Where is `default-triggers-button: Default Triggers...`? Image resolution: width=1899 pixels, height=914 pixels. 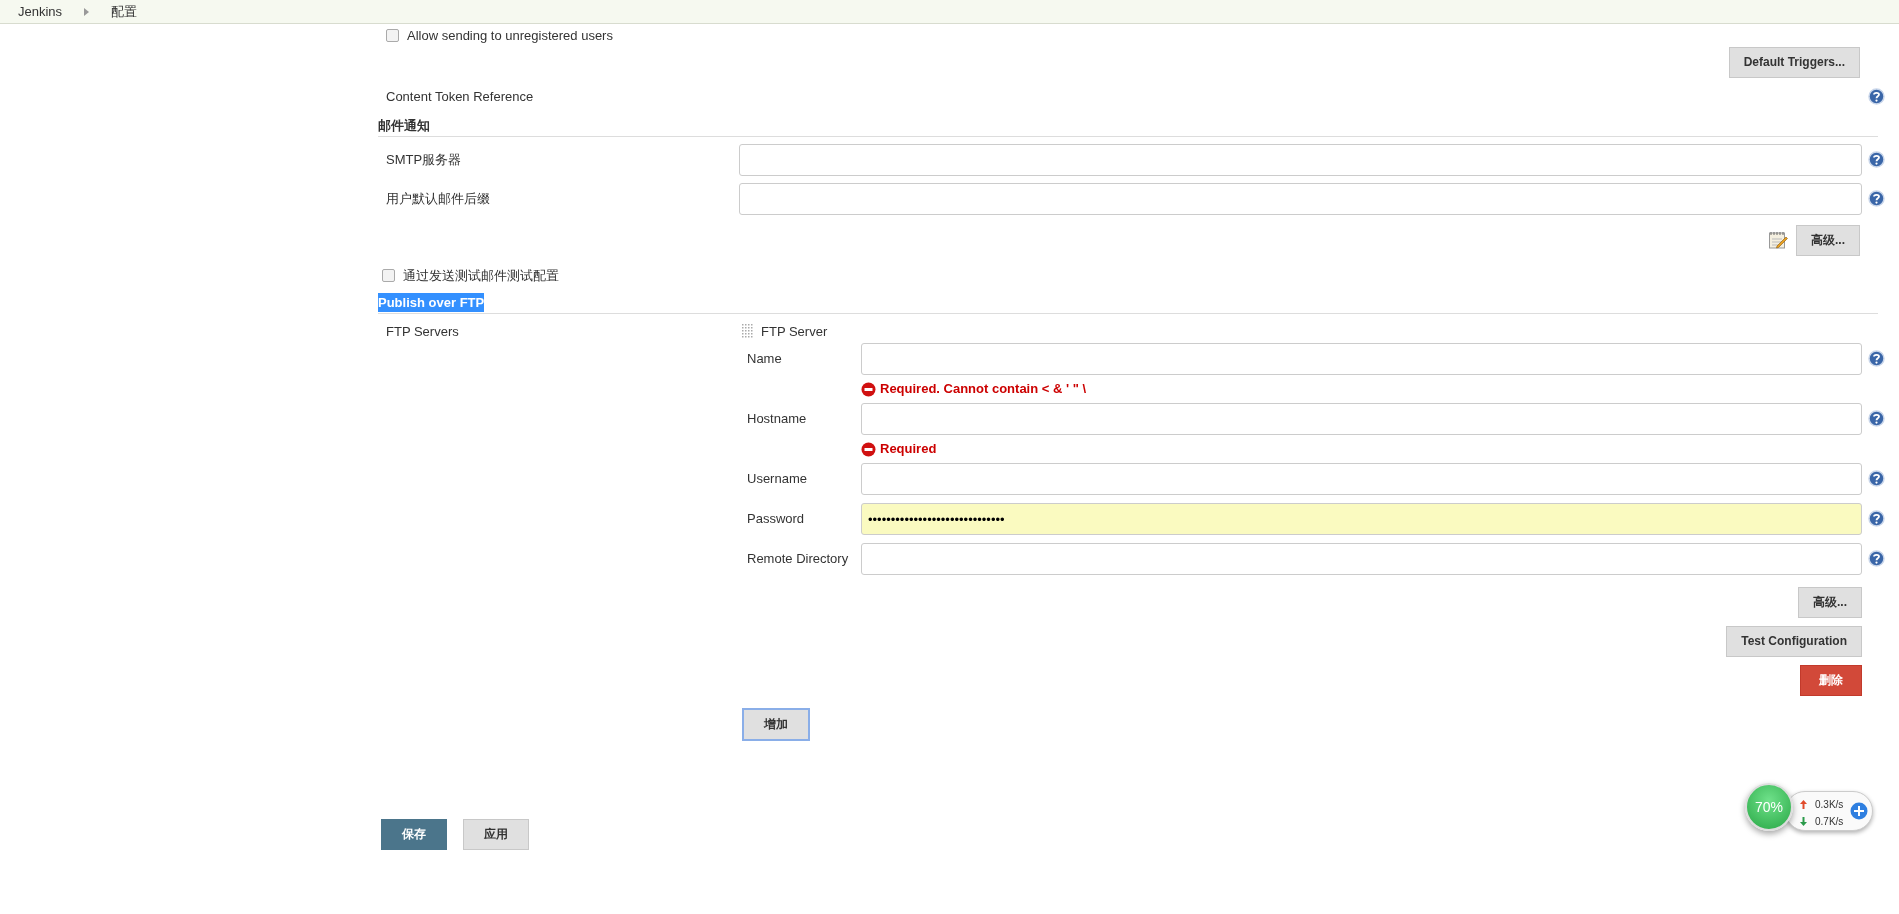 default-triggers-button: Default Triggers... is located at coordinates (1794, 62).